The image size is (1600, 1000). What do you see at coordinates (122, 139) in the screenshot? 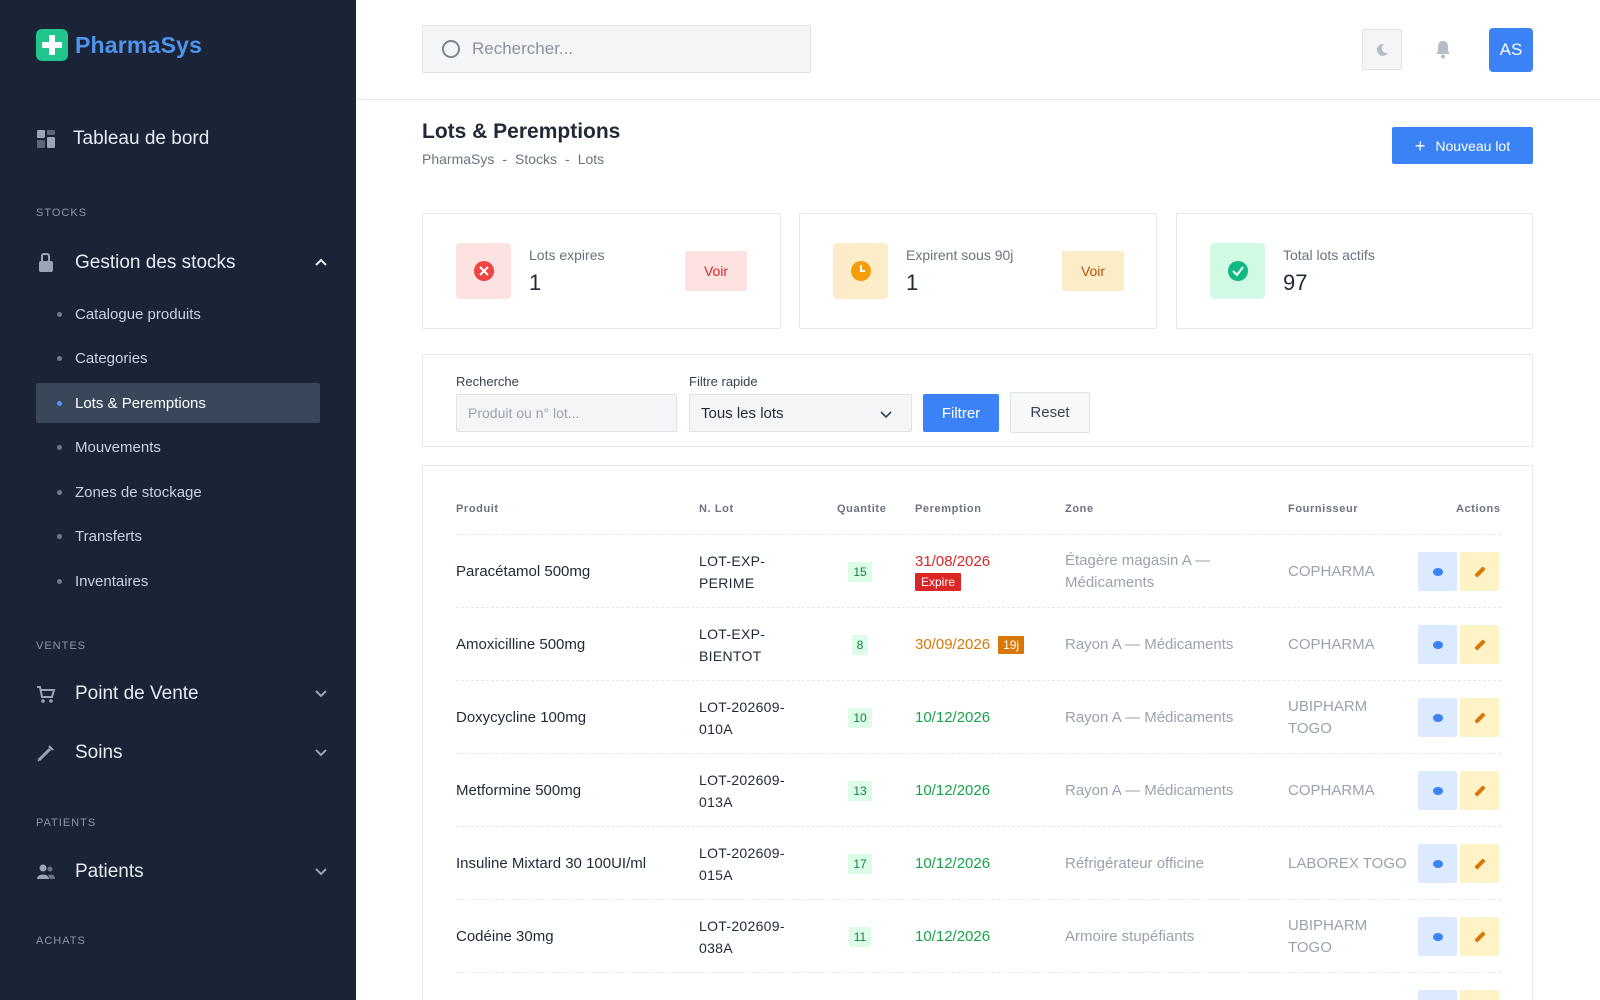
I see `sidebar-item-dashboard: Tableau de bord` at bounding box center [122, 139].